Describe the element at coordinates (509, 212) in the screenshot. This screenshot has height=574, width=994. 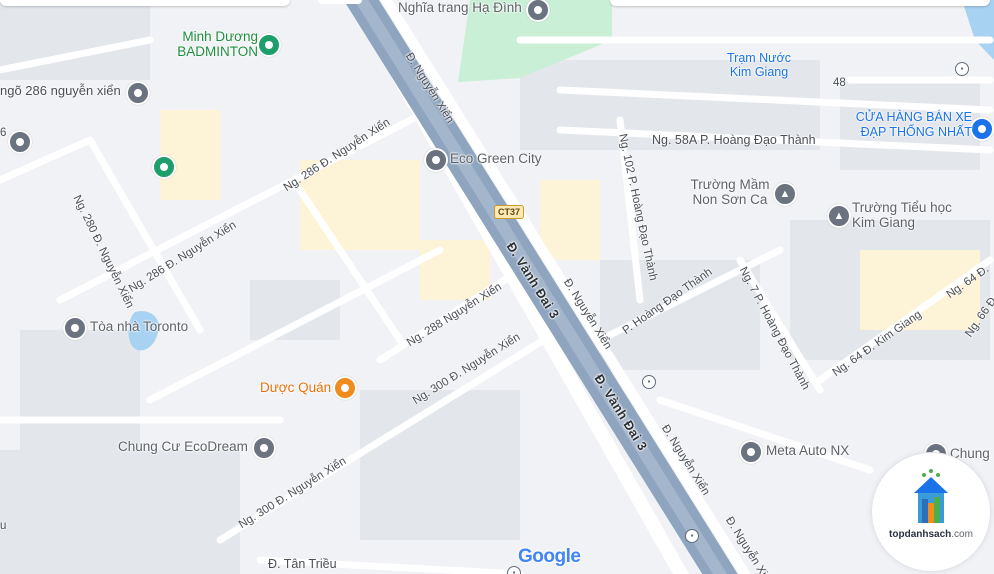
I see `route-shield-ct37: CT37` at that location.